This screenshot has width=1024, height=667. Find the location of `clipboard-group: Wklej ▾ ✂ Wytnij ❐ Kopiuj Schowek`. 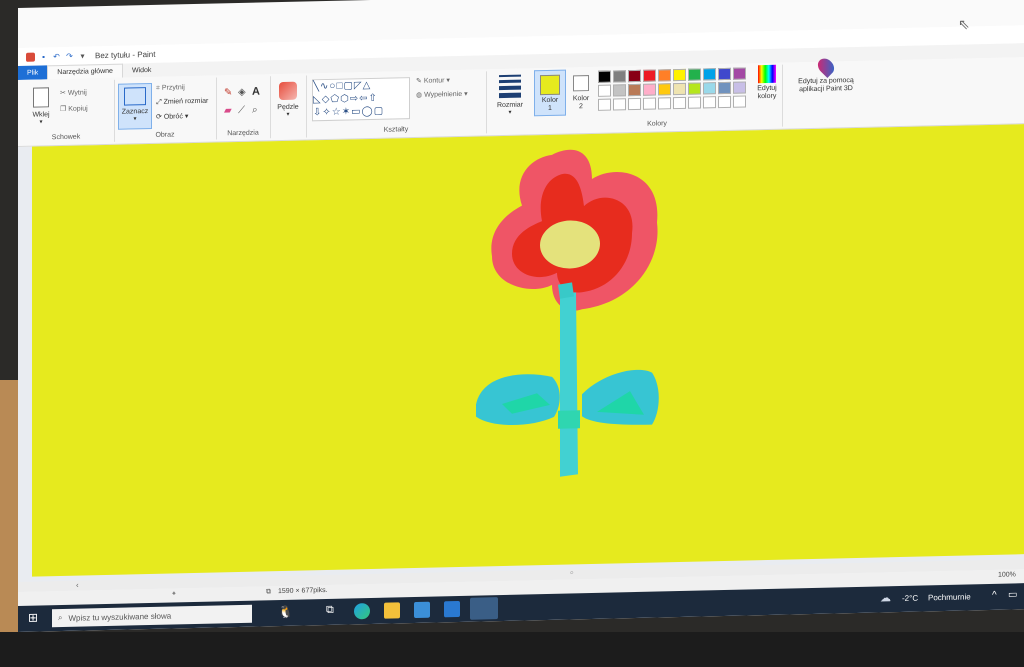

clipboard-group: Wklej ▾ ✂ Wytnij ❐ Kopiuj Schowek is located at coordinates (66, 111).